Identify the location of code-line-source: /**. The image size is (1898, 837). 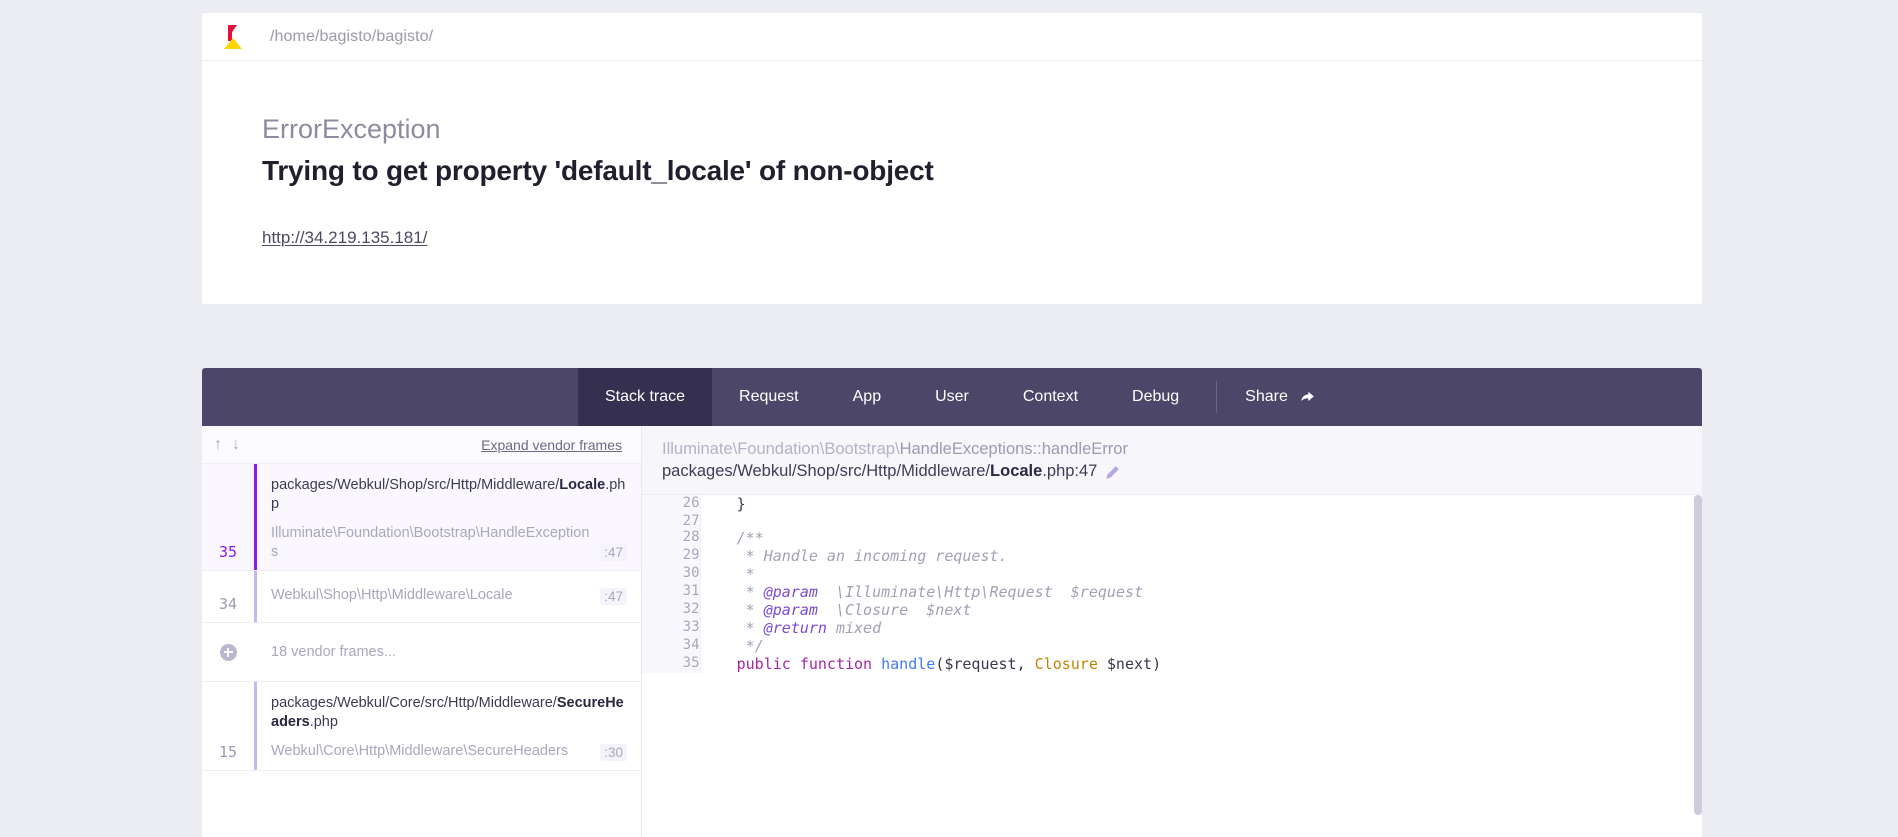
(732, 537).